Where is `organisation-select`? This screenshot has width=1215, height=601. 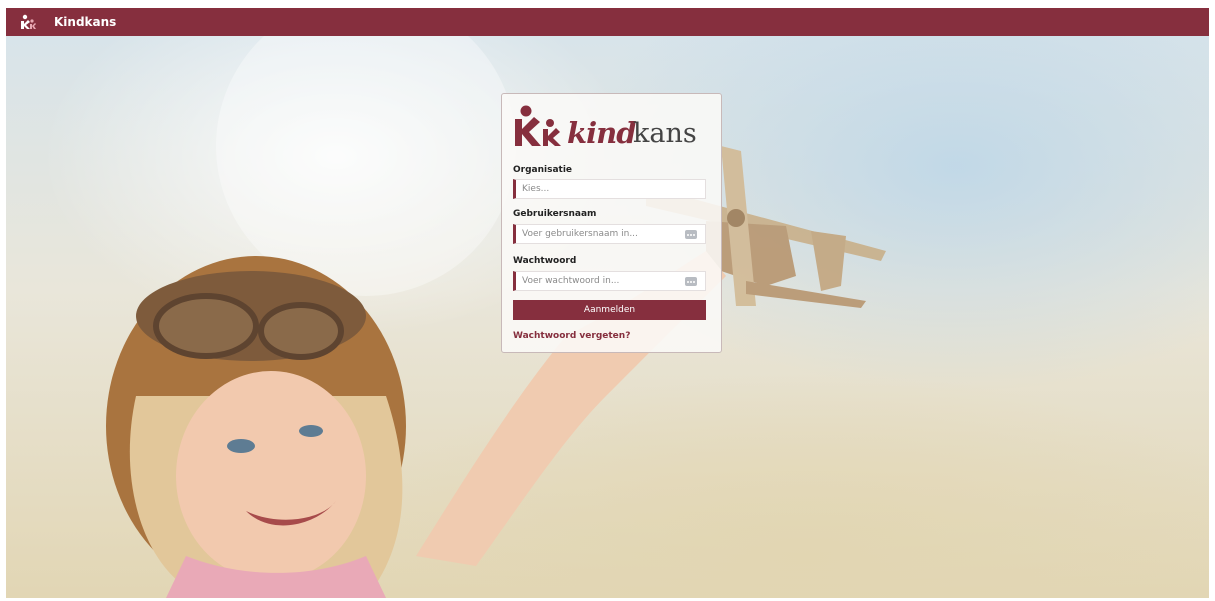 organisation-select is located at coordinates (609, 189).